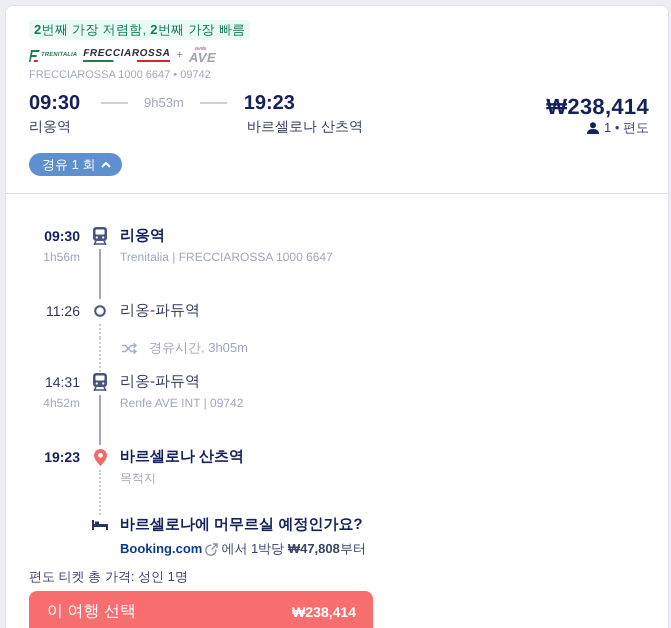  Describe the element at coordinates (182, 403) in the screenshot. I see `train-service: Renfe AVE INT | 09742` at that location.